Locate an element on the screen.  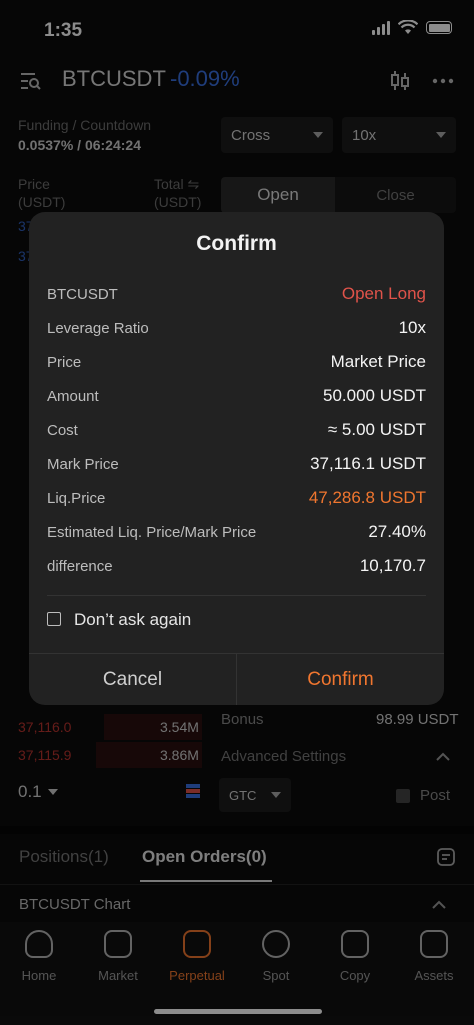
dont-ask-checkbox is located at coordinates (54, 619).